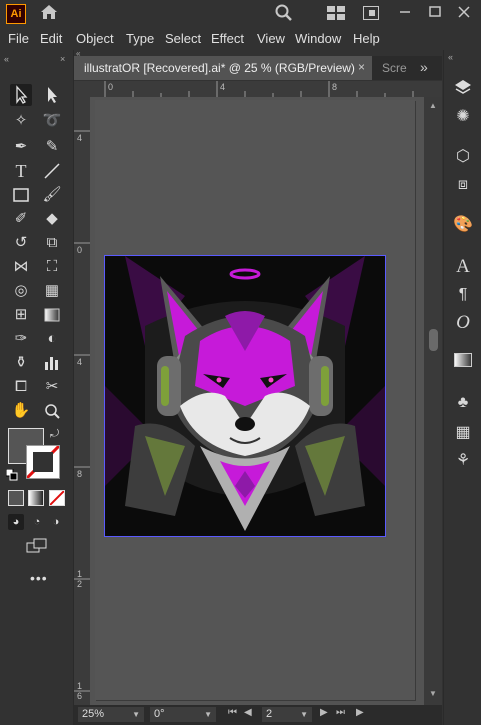 The width and height of the screenshot is (481, 725). Describe the element at coordinates (324, 712) in the screenshot. I see `next-artboard-icon: ▶` at that location.